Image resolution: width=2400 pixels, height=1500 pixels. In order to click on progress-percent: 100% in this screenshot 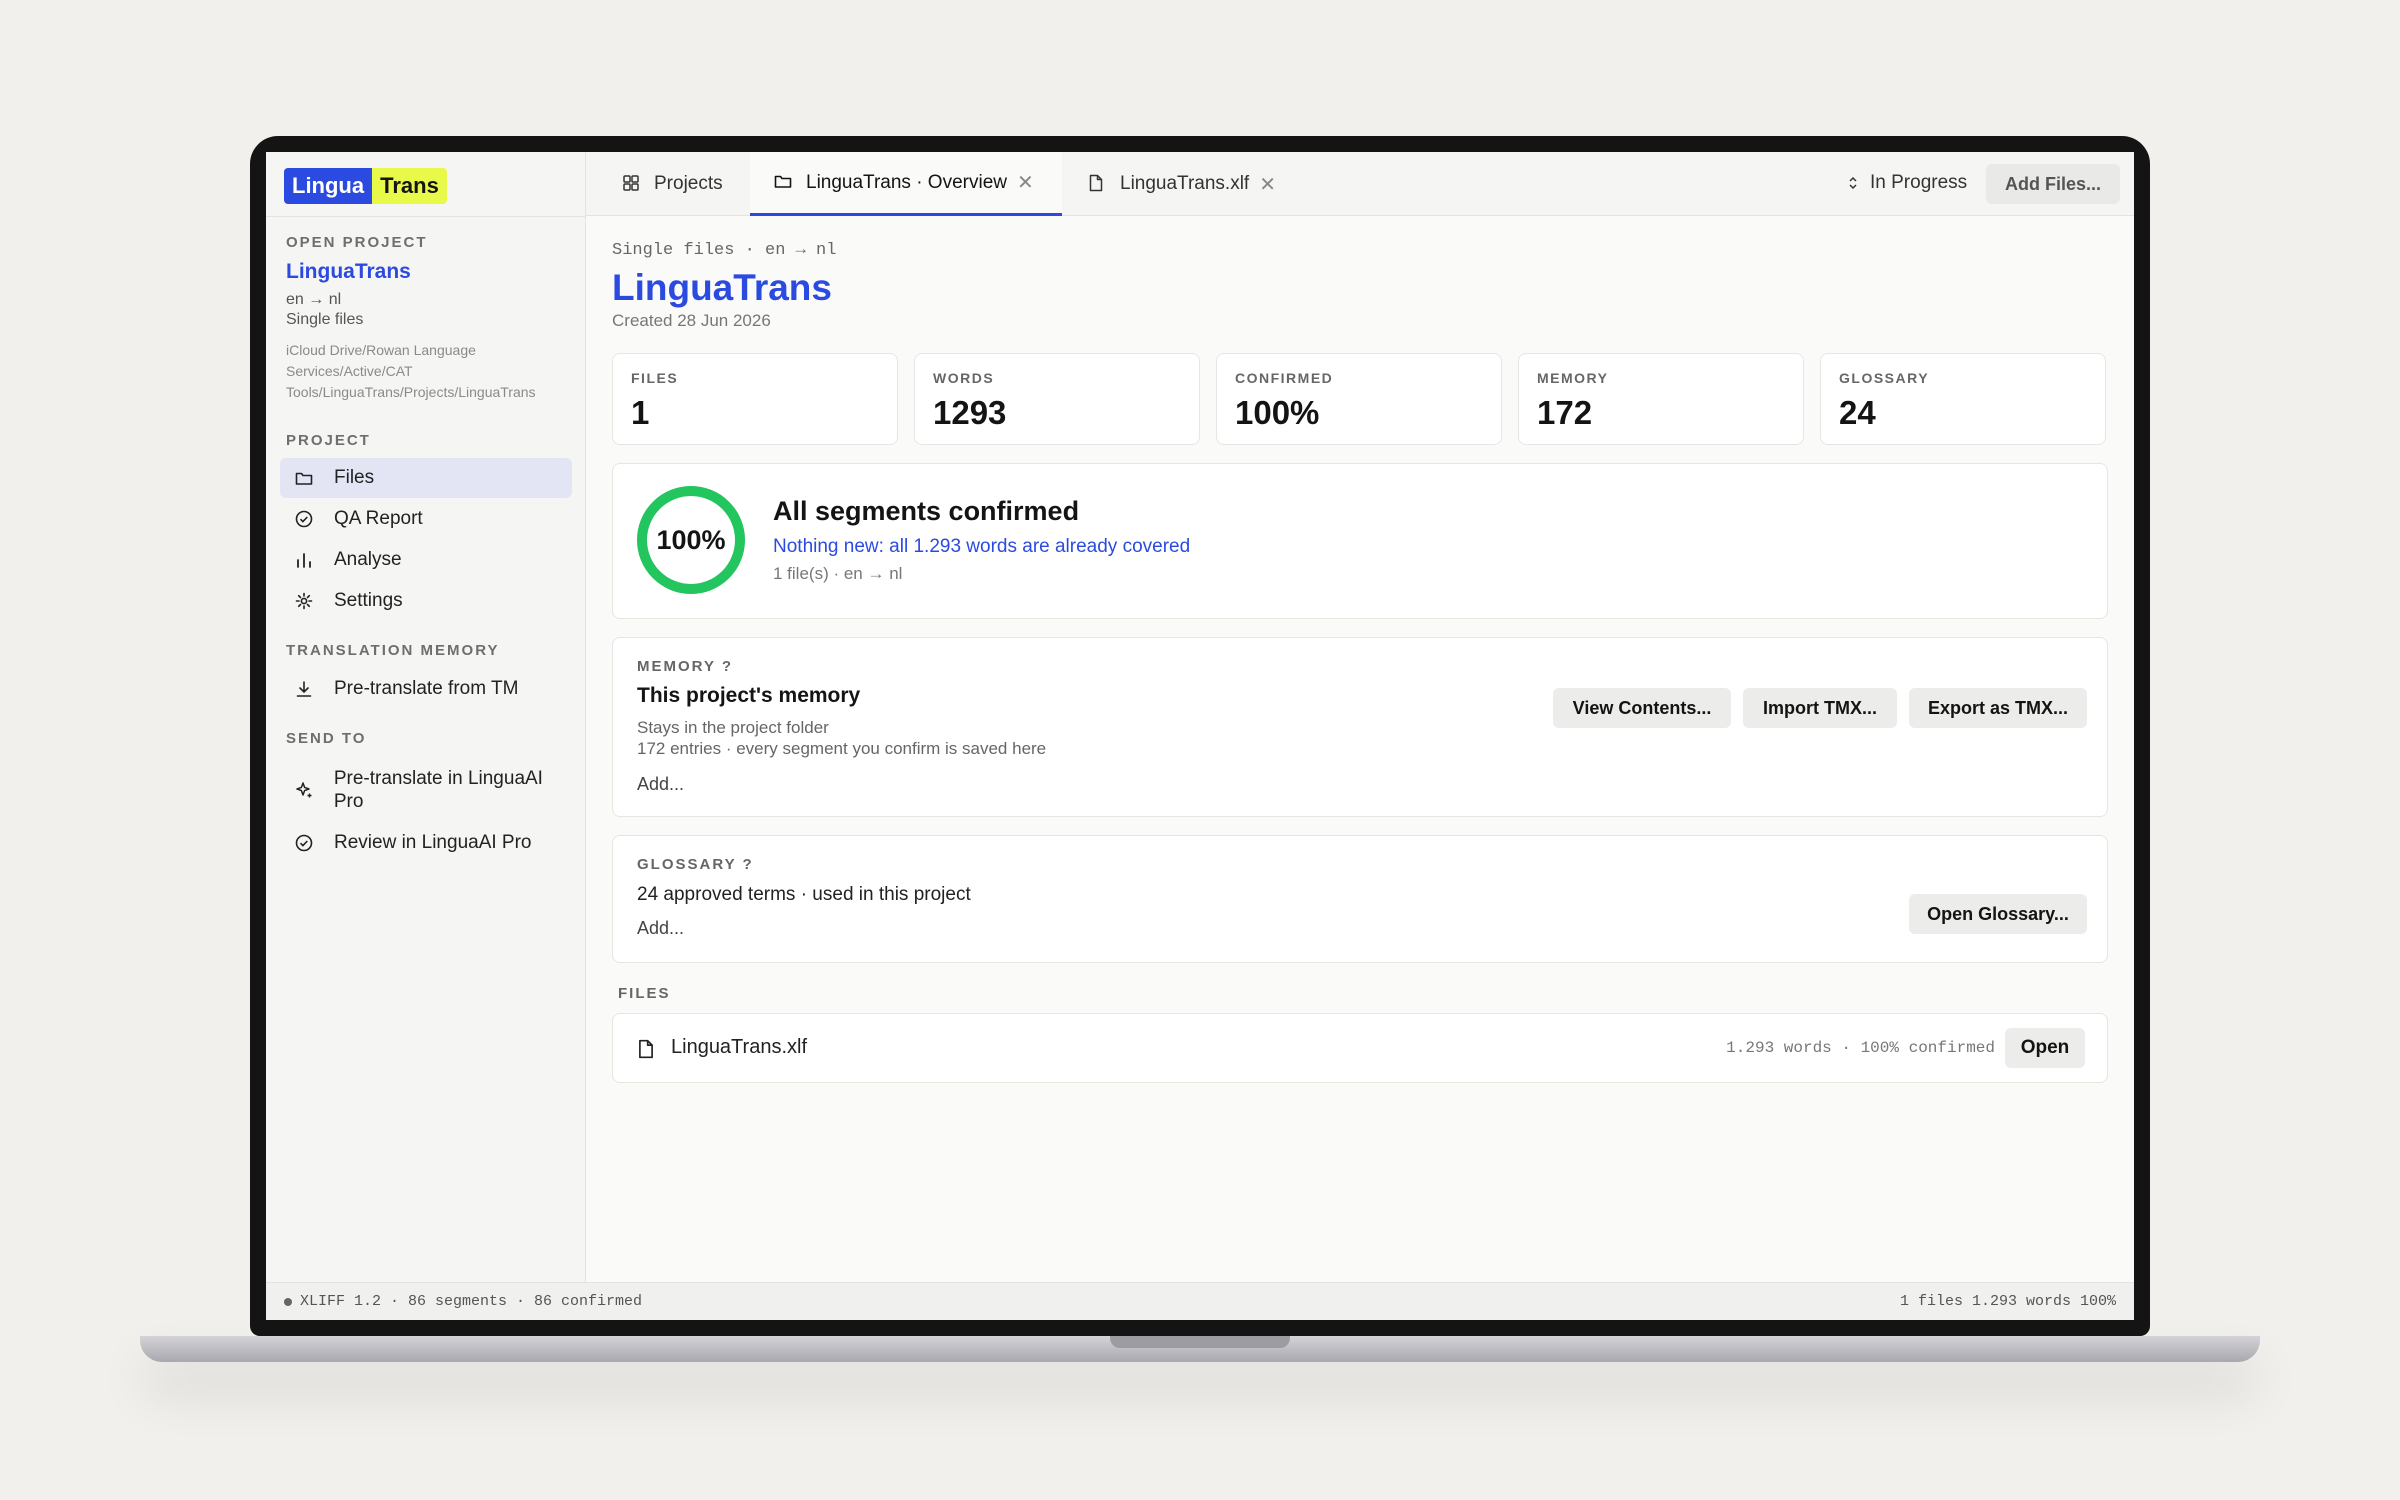, I will do `click(691, 539)`.